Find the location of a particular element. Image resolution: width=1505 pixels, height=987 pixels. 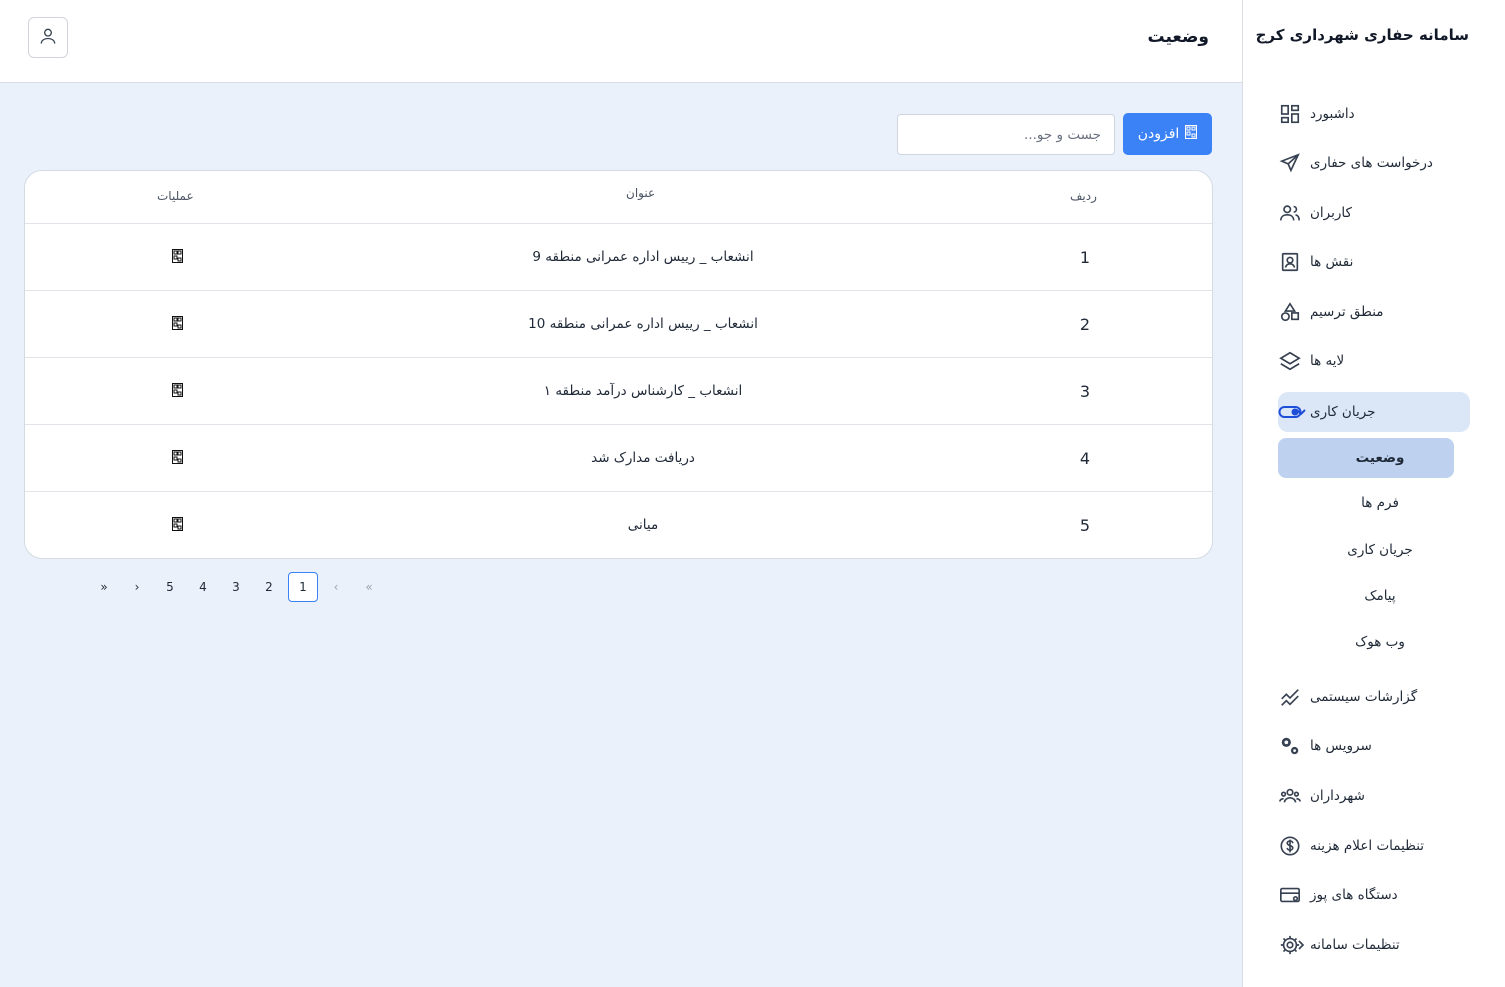

sidebar-item-pos-devices: دستگاه های پوز is located at coordinates (1374, 895).